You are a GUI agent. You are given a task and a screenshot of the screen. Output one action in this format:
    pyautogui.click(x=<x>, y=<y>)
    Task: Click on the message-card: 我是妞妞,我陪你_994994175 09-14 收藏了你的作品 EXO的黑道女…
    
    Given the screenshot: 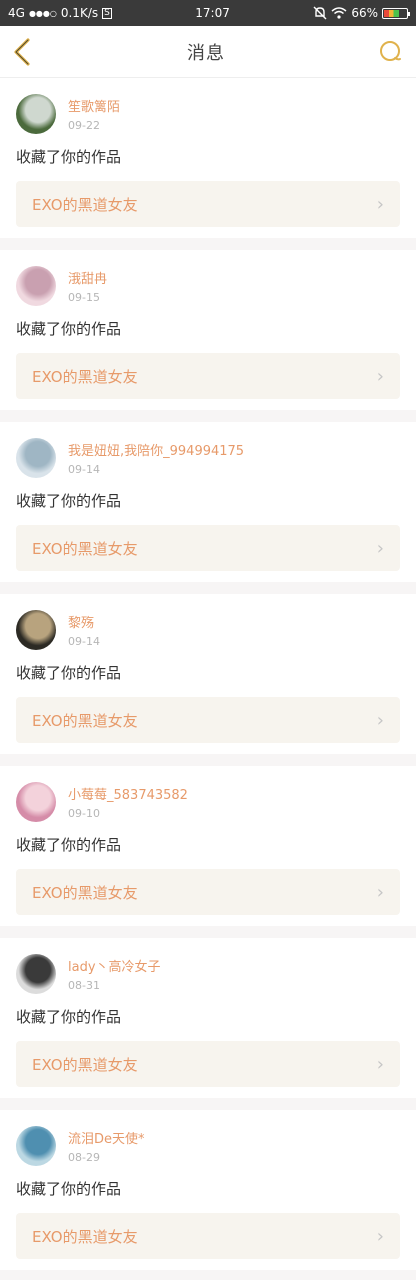 What is the action you would take?
    pyautogui.click(x=208, y=502)
    